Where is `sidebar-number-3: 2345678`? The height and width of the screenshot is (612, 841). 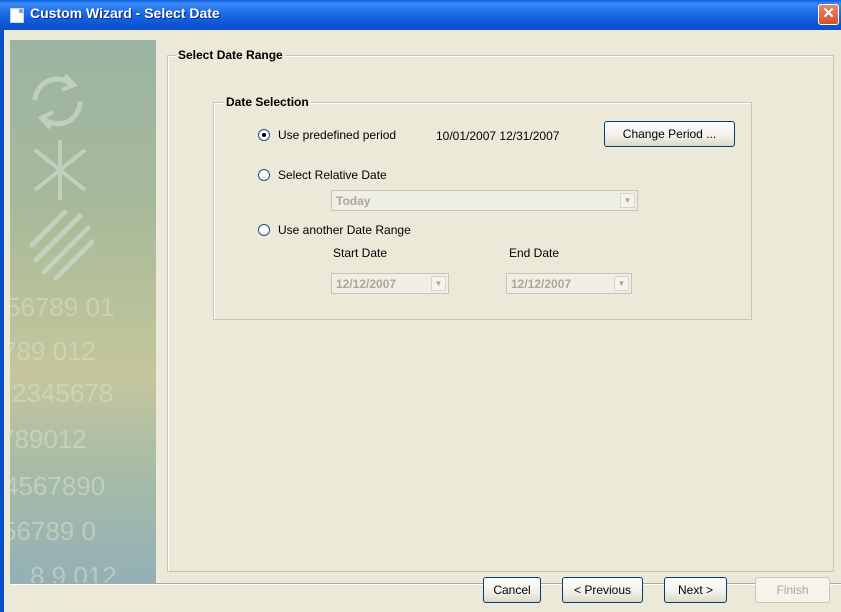
sidebar-number-3: 2345678 is located at coordinates (62, 393).